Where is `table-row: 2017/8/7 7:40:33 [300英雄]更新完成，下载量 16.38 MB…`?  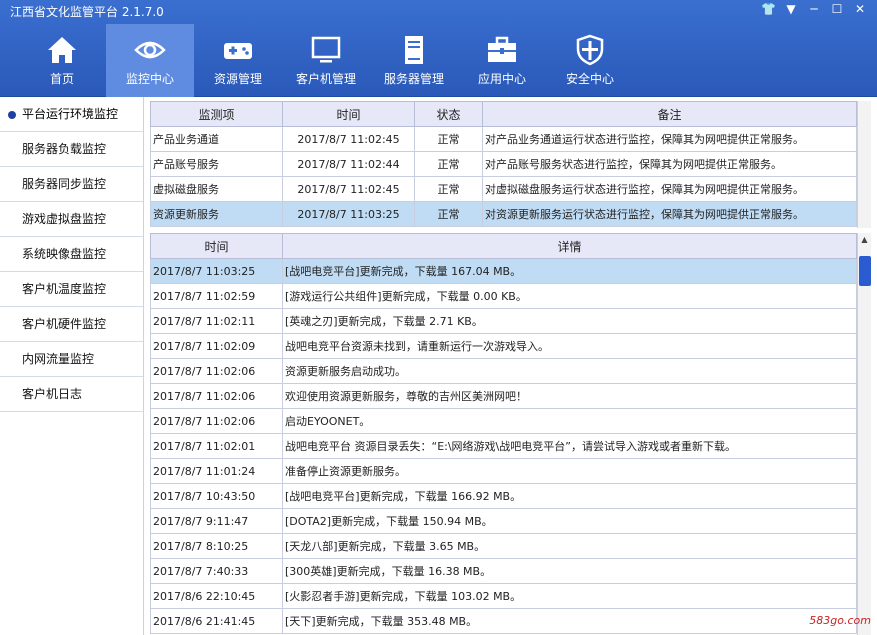
table-row: 2017/8/7 7:40:33 [300英雄]更新完成，下载量 16.38 MB… is located at coordinates (503, 571).